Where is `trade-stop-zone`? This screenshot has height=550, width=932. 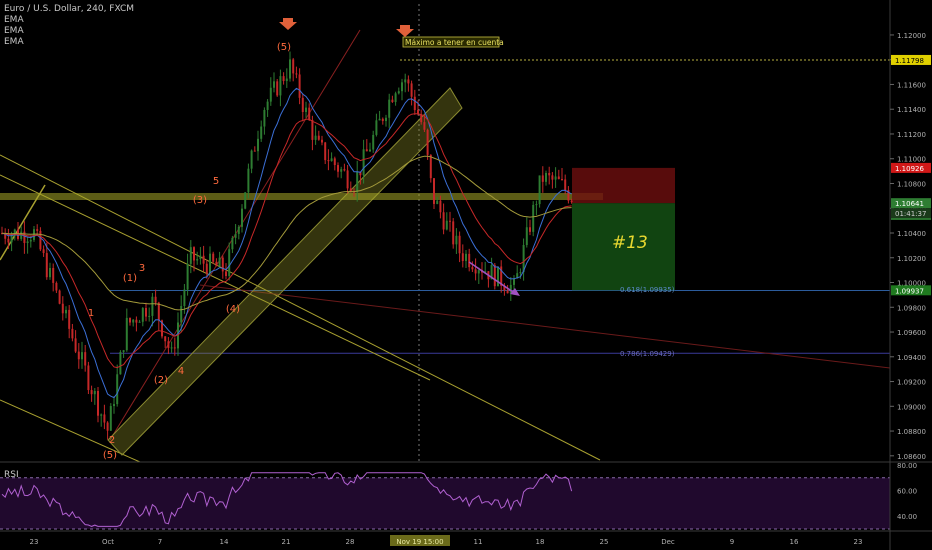 trade-stop-zone is located at coordinates (623, 185).